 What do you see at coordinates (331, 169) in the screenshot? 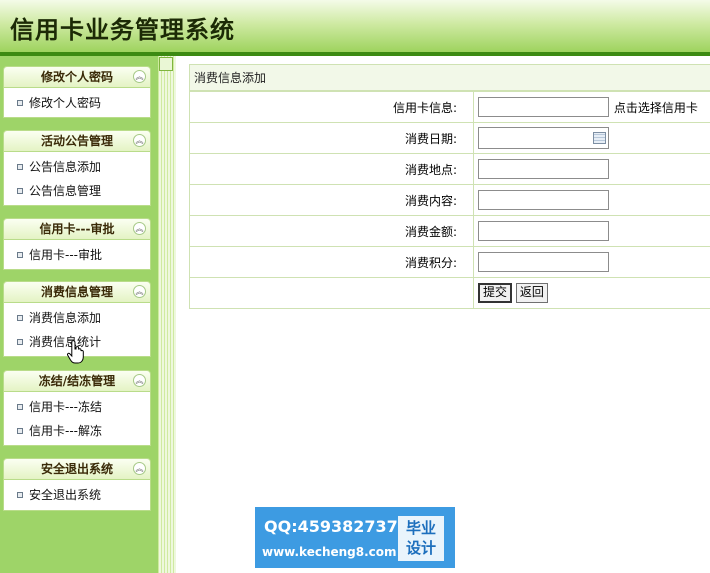
I see `field-label: 消费地点:` at bounding box center [331, 169].